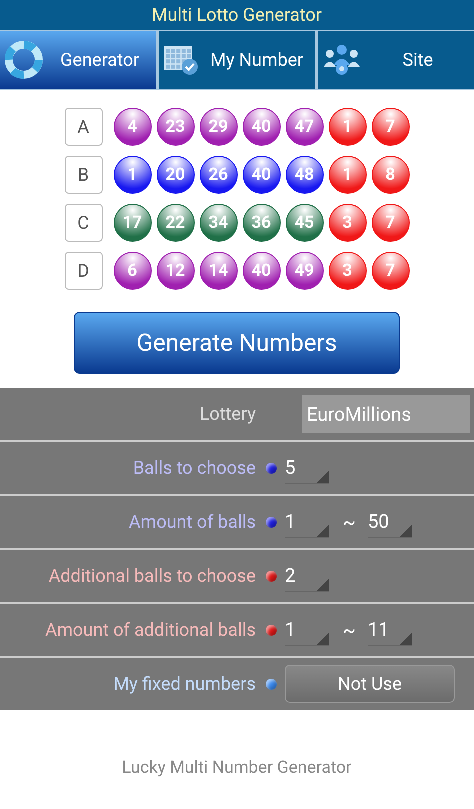 The width and height of the screenshot is (474, 809). Describe the element at coordinates (133, 271) in the screenshot. I see `number-ball: 6` at that location.